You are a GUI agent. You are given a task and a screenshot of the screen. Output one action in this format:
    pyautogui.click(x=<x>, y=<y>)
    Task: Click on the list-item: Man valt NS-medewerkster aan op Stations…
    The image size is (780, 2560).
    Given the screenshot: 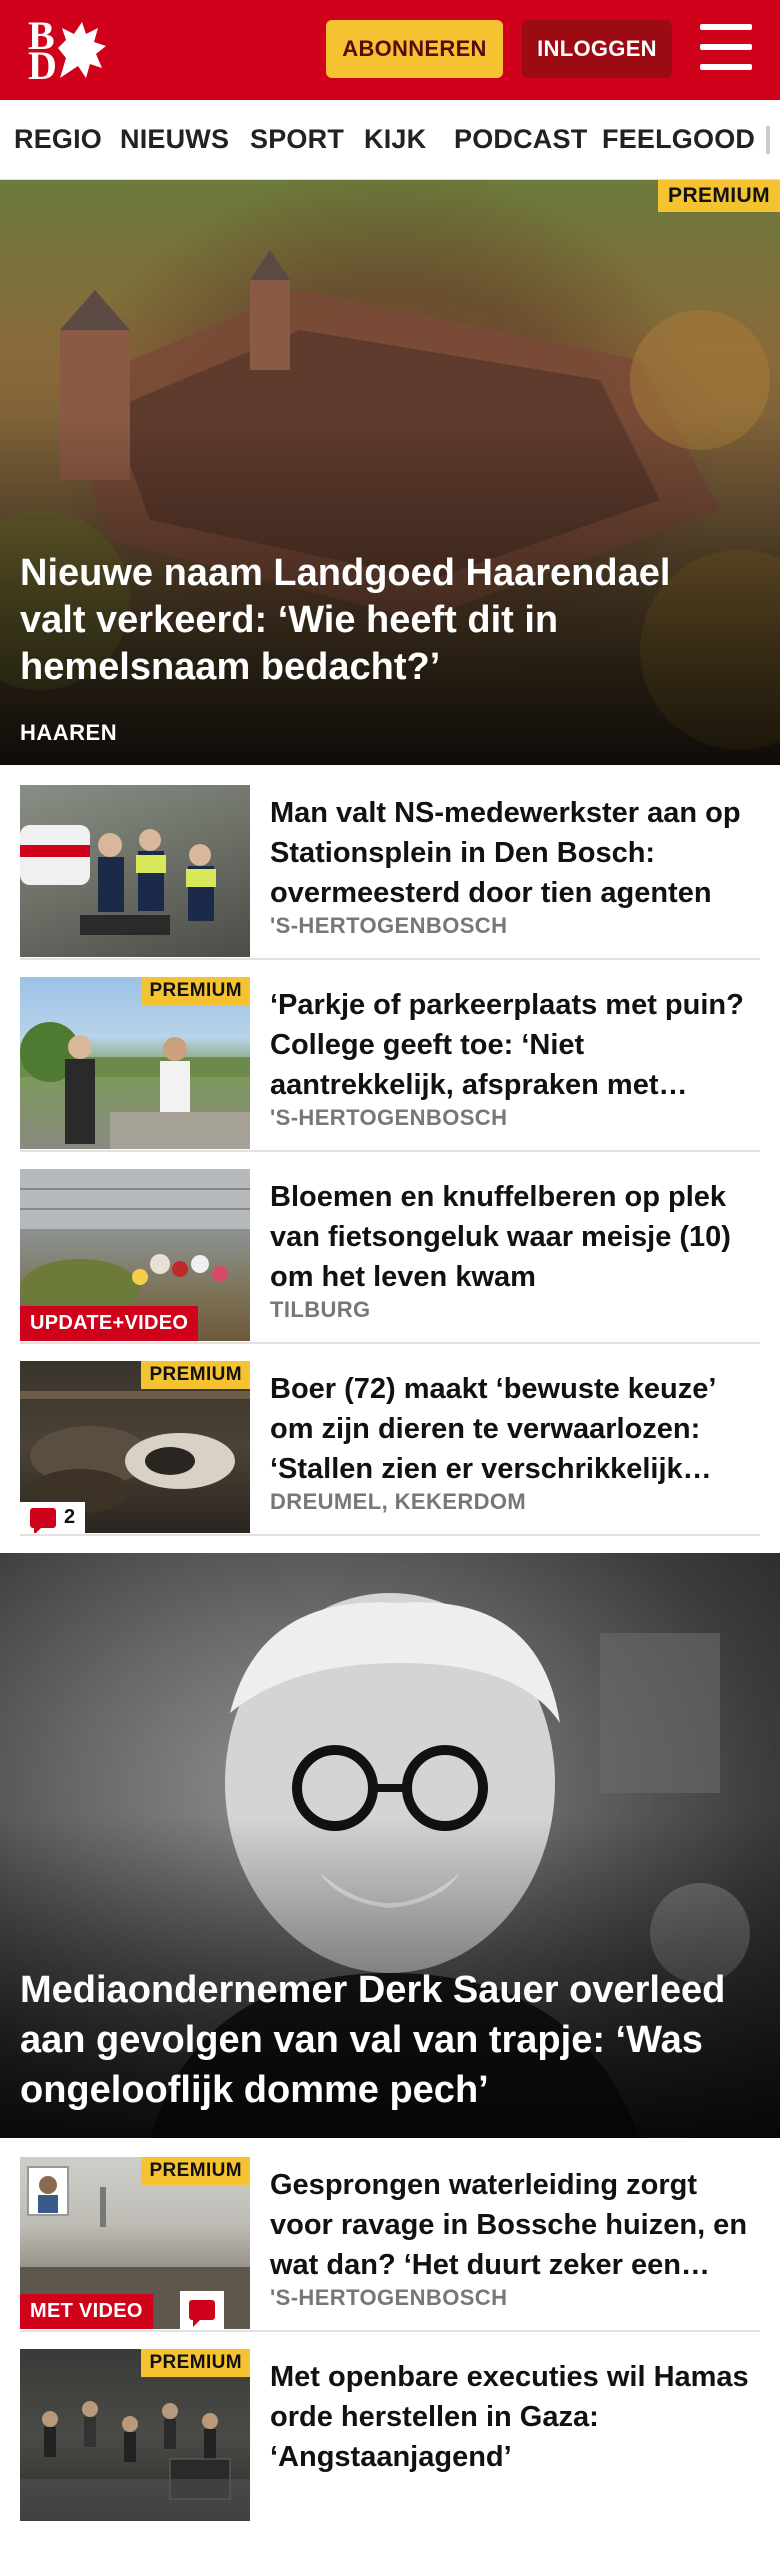 What is the action you would take?
    pyautogui.click(x=390, y=872)
    